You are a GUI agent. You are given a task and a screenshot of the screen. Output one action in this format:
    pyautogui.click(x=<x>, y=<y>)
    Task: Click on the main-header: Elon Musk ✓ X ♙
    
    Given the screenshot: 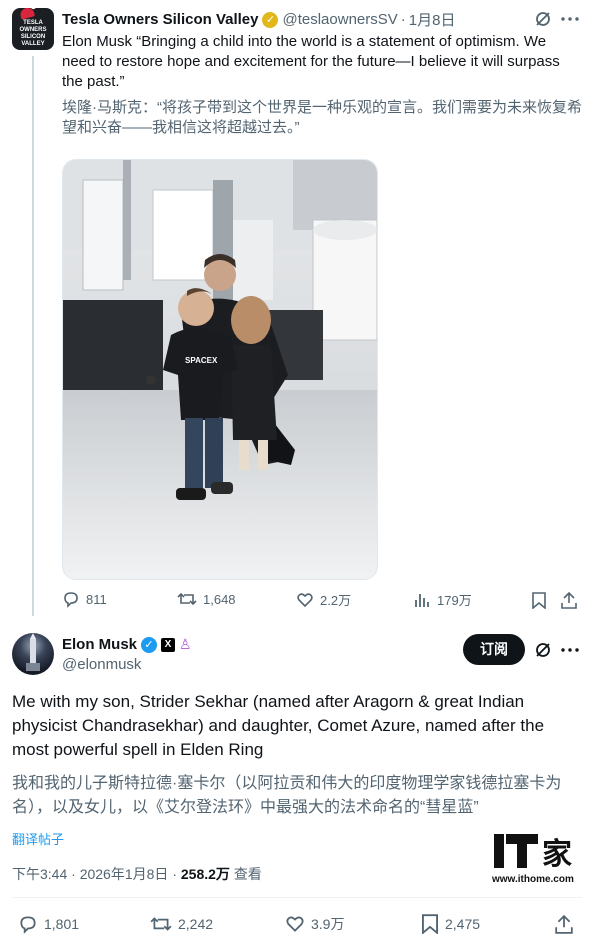 What is the action you would take?
    pyautogui.click(x=127, y=644)
    